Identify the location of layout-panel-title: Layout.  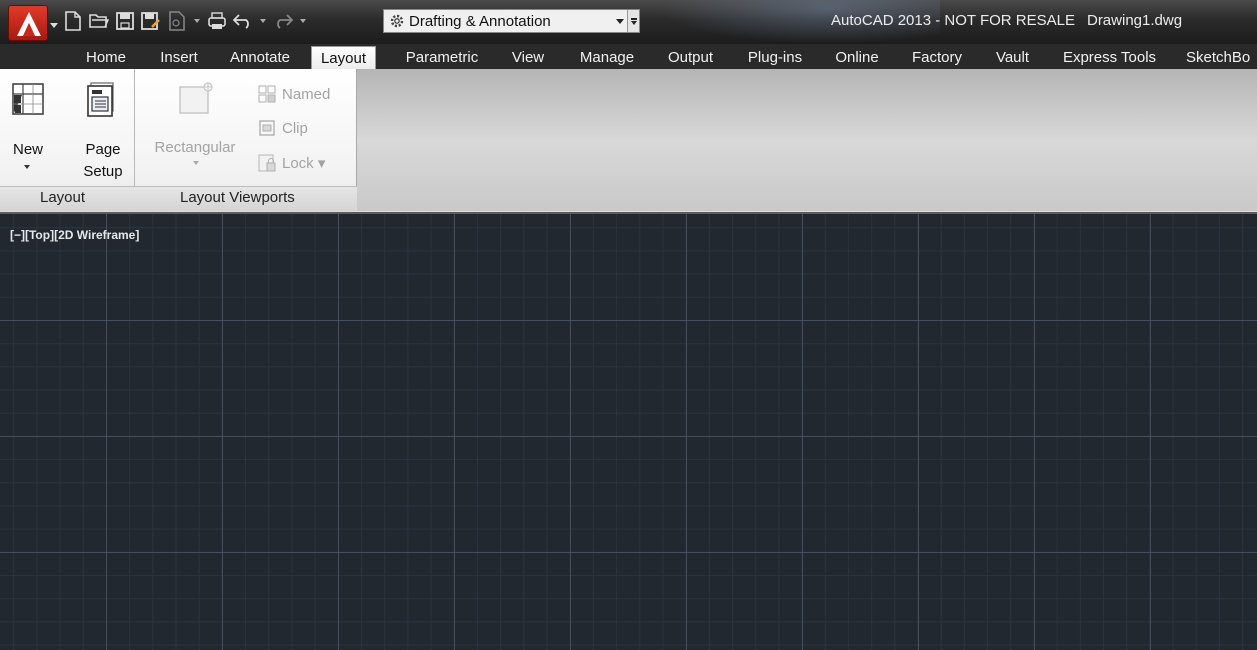
(62, 197).